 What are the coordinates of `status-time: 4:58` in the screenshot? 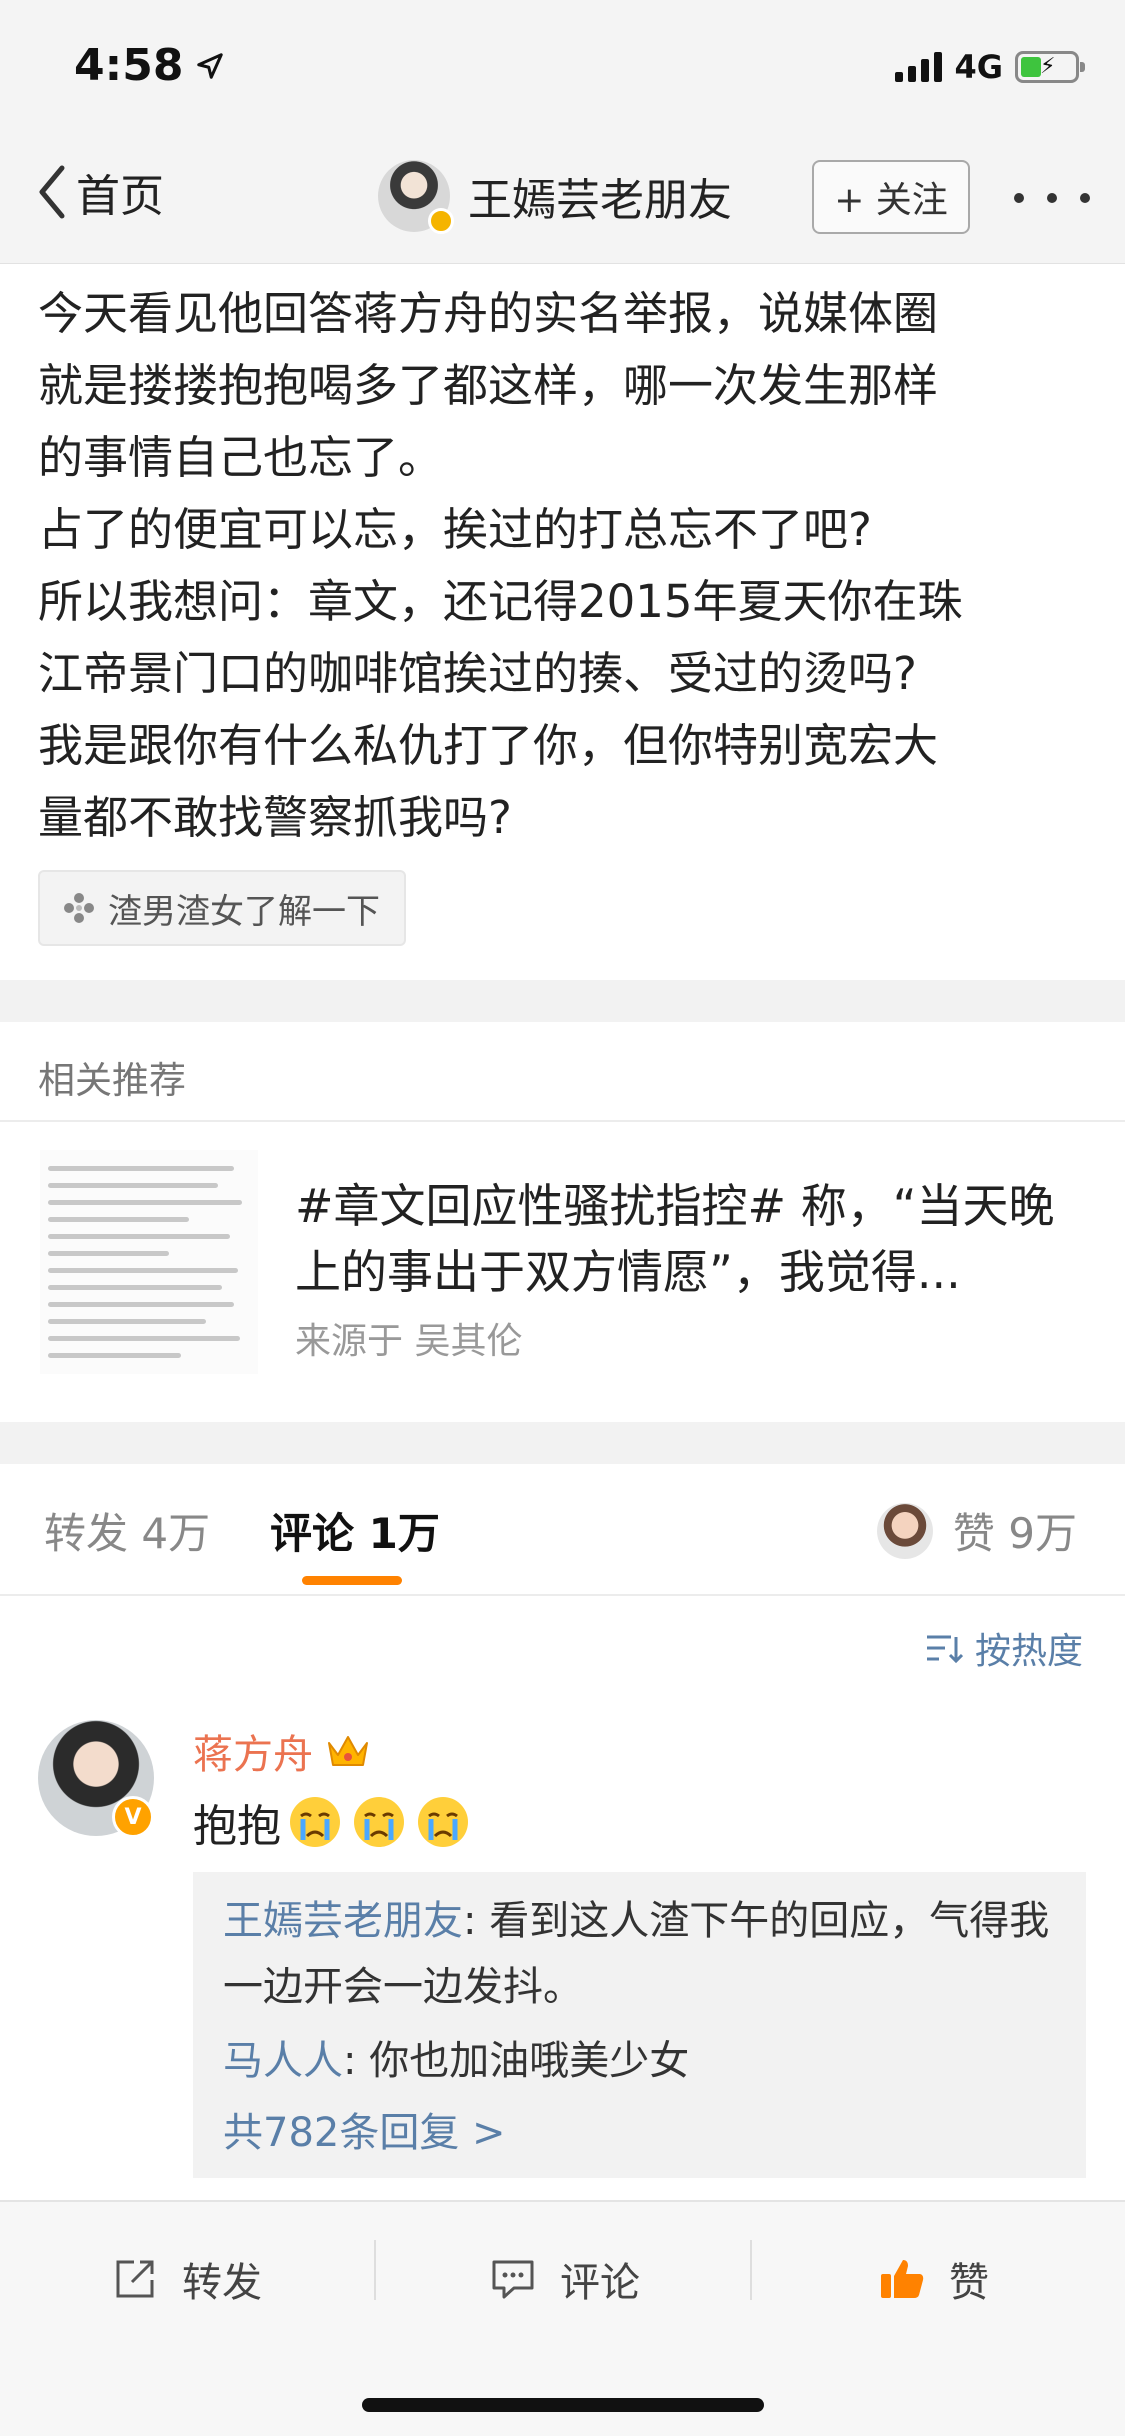 It's located at (149, 65).